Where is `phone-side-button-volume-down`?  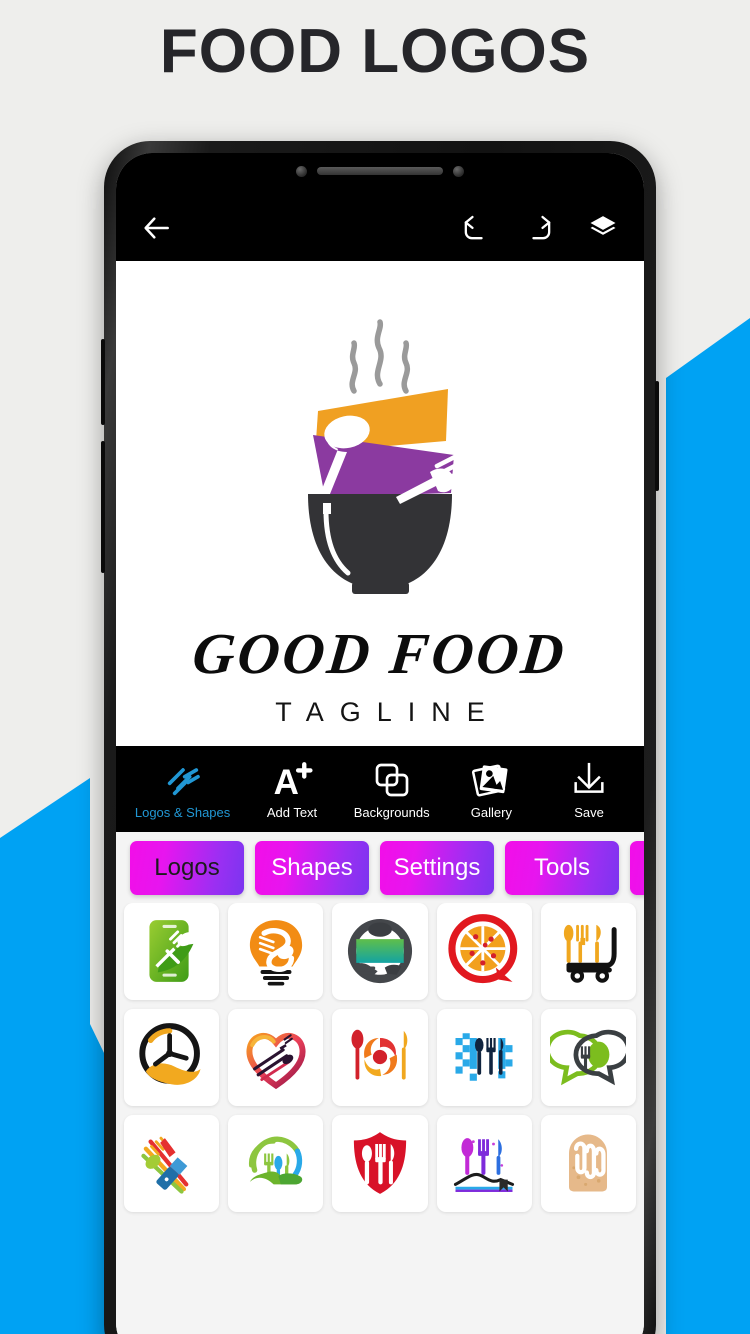 phone-side-button-volume-down is located at coordinates (103, 507).